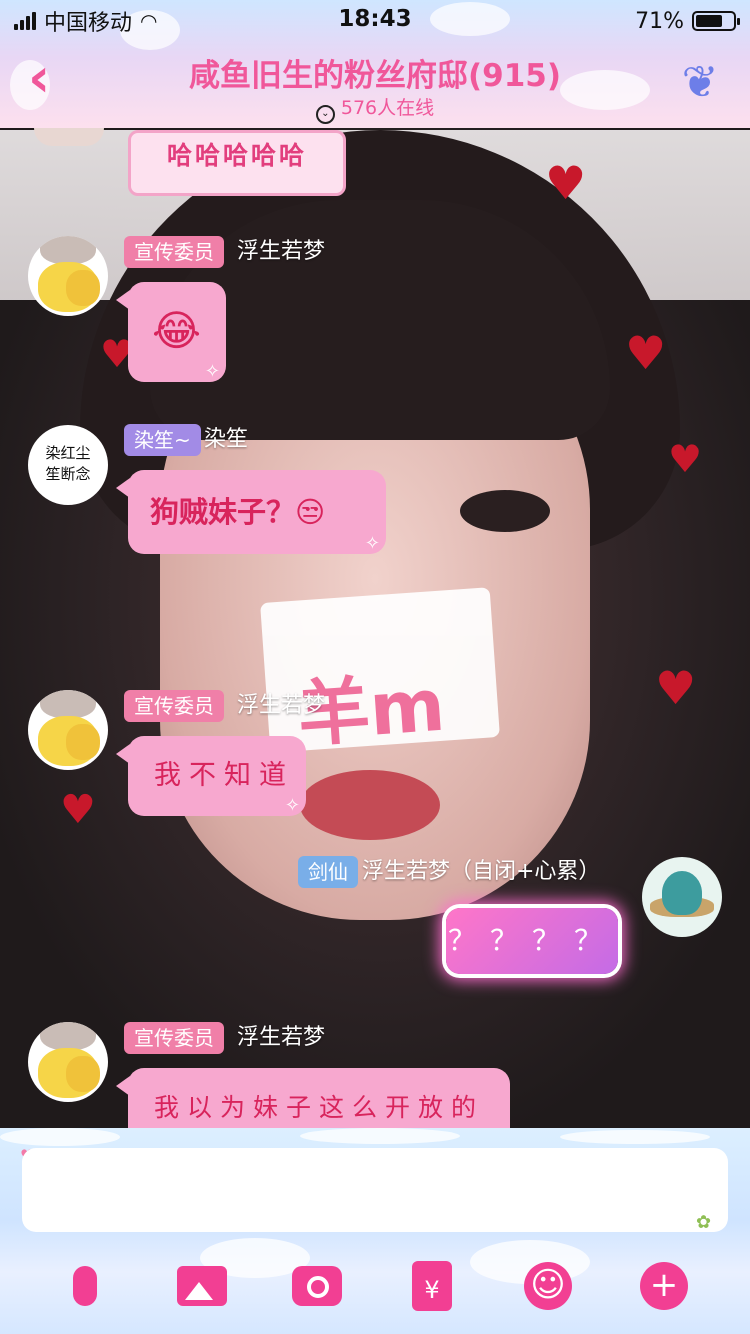  Describe the element at coordinates (319, 1107) in the screenshot. I see `message-text: 我以为妹子这么开放的` at that location.